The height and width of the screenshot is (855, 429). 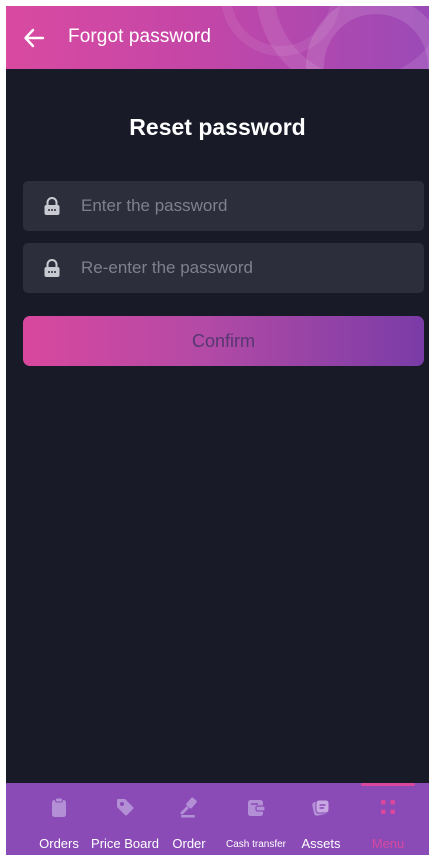 What do you see at coordinates (125, 807) in the screenshot?
I see `tag-icon` at bounding box center [125, 807].